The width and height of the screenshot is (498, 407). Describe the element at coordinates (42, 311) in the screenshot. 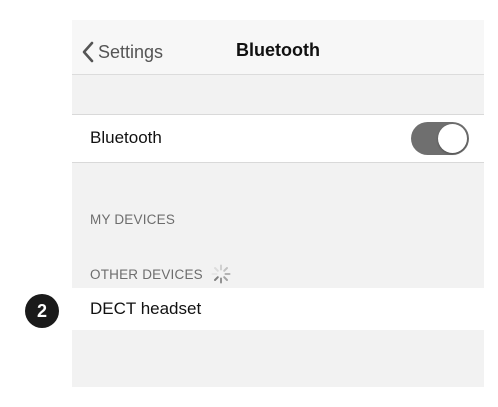

I see `step-number-badge: 2` at that location.